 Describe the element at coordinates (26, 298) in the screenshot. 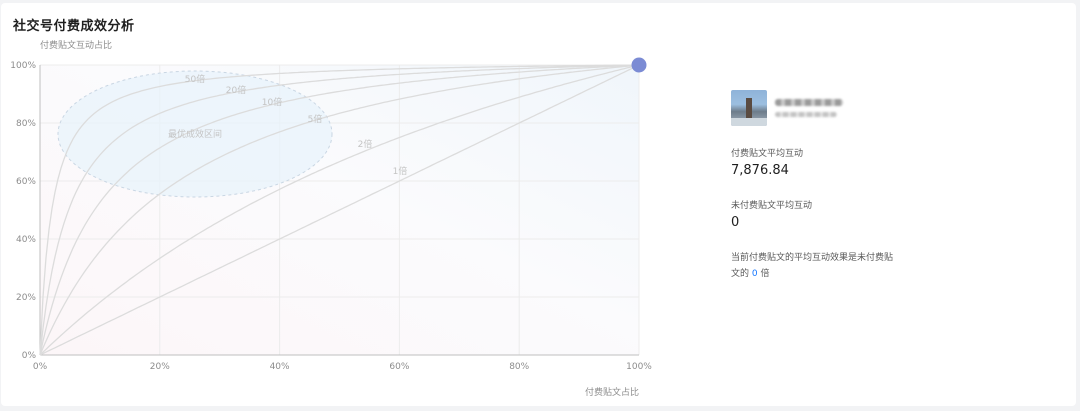

I see `y-tick-label: 20%` at that location.